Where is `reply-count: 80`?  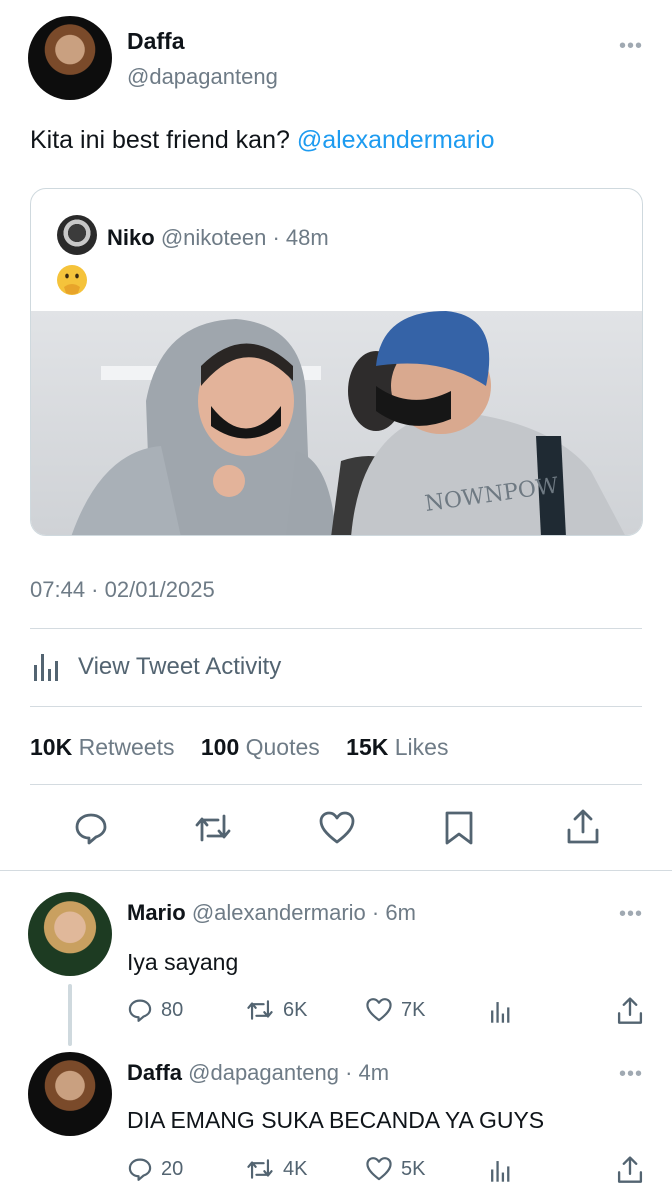 reply-count: 80 is located at coordinates (172, 1009).